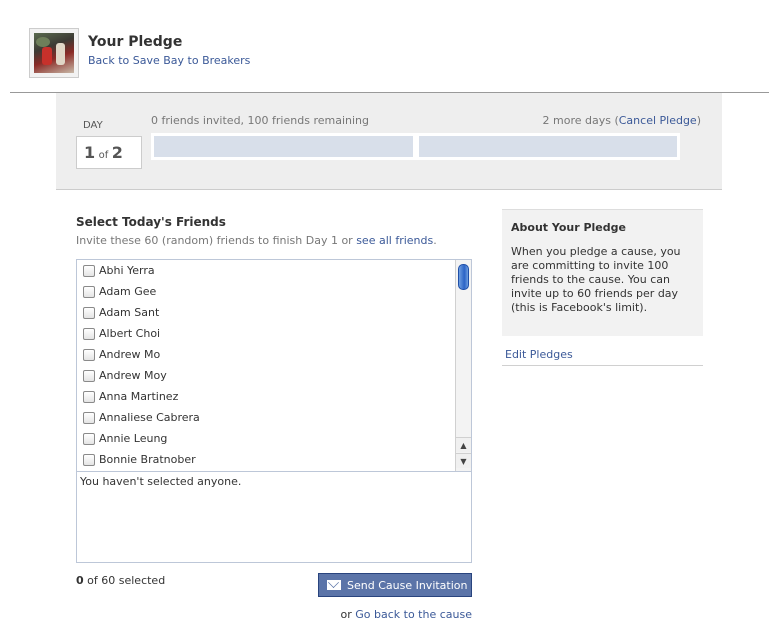  I want to click on friend-row: Annie Leung, so click(274, 438).